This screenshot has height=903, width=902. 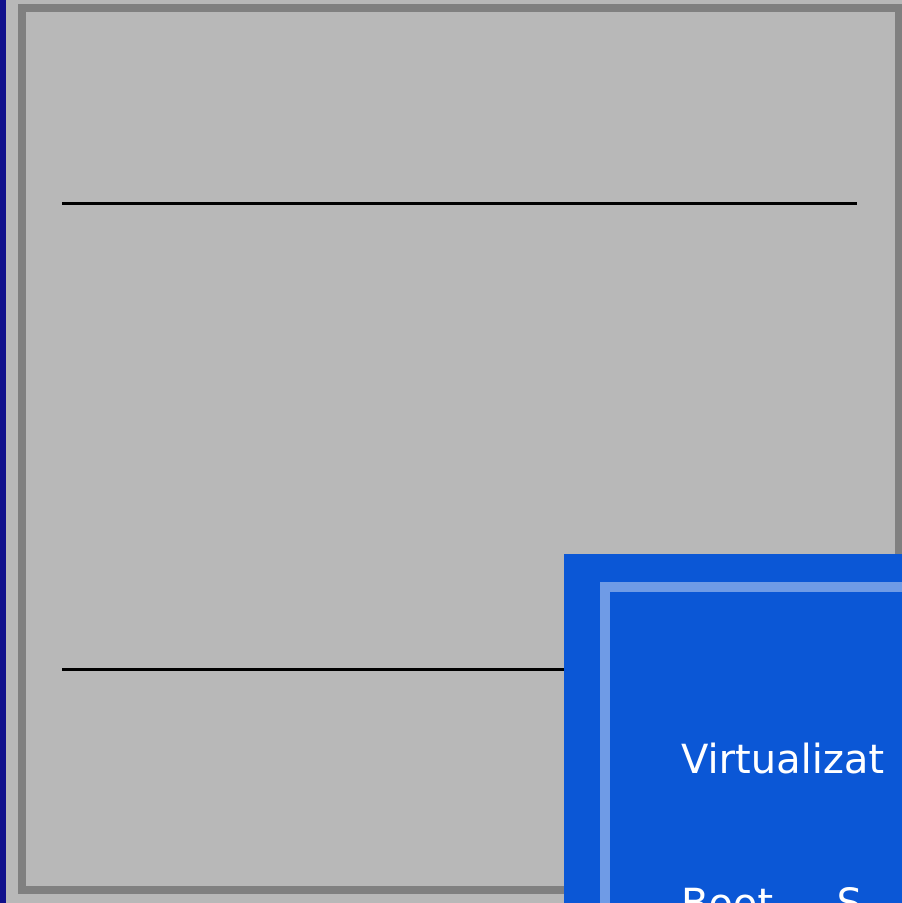 I want to click on menu-item-virtualization: Virtualizat, so click(x=782, y=760).